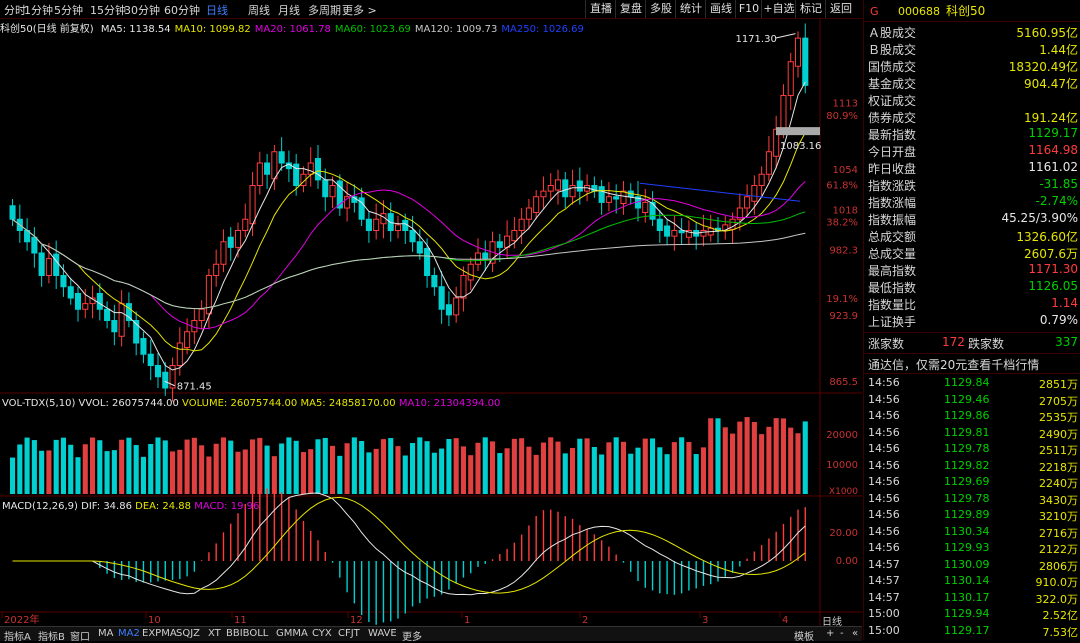 This screenshot has height=643, width=1080. Describe the element at coordinates (967, 382) in the screenshot. I see `tick-price: 1129.84` at that location.